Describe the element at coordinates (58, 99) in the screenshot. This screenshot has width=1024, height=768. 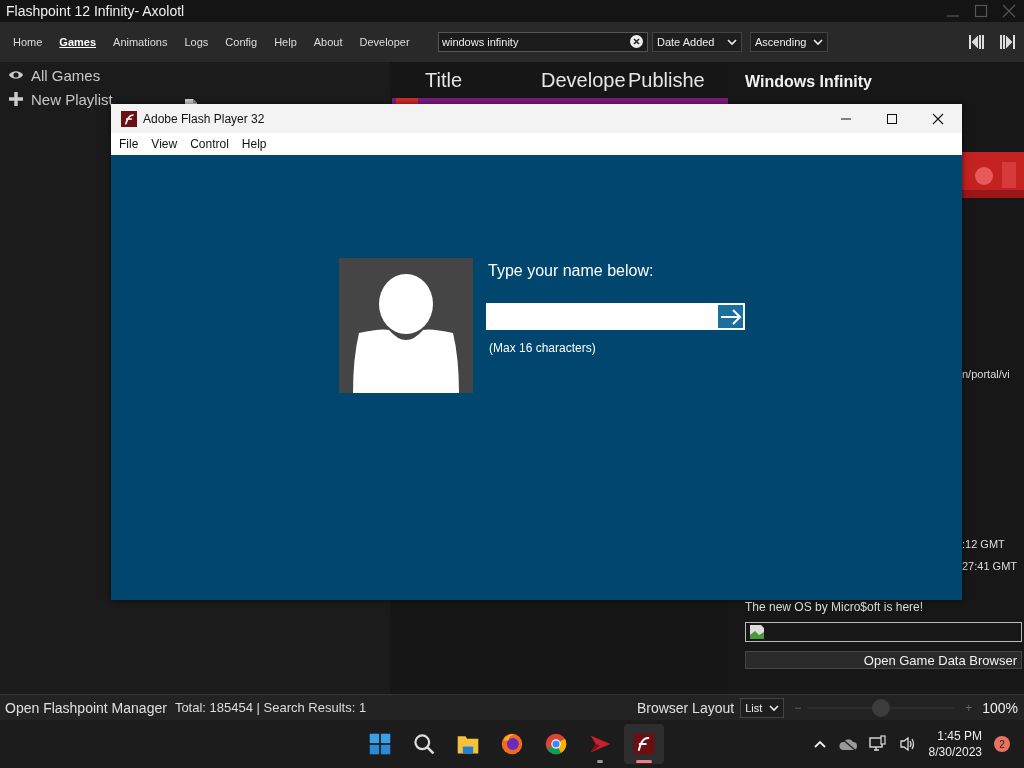
I see `sidebar-item: New Playlist` at that location.